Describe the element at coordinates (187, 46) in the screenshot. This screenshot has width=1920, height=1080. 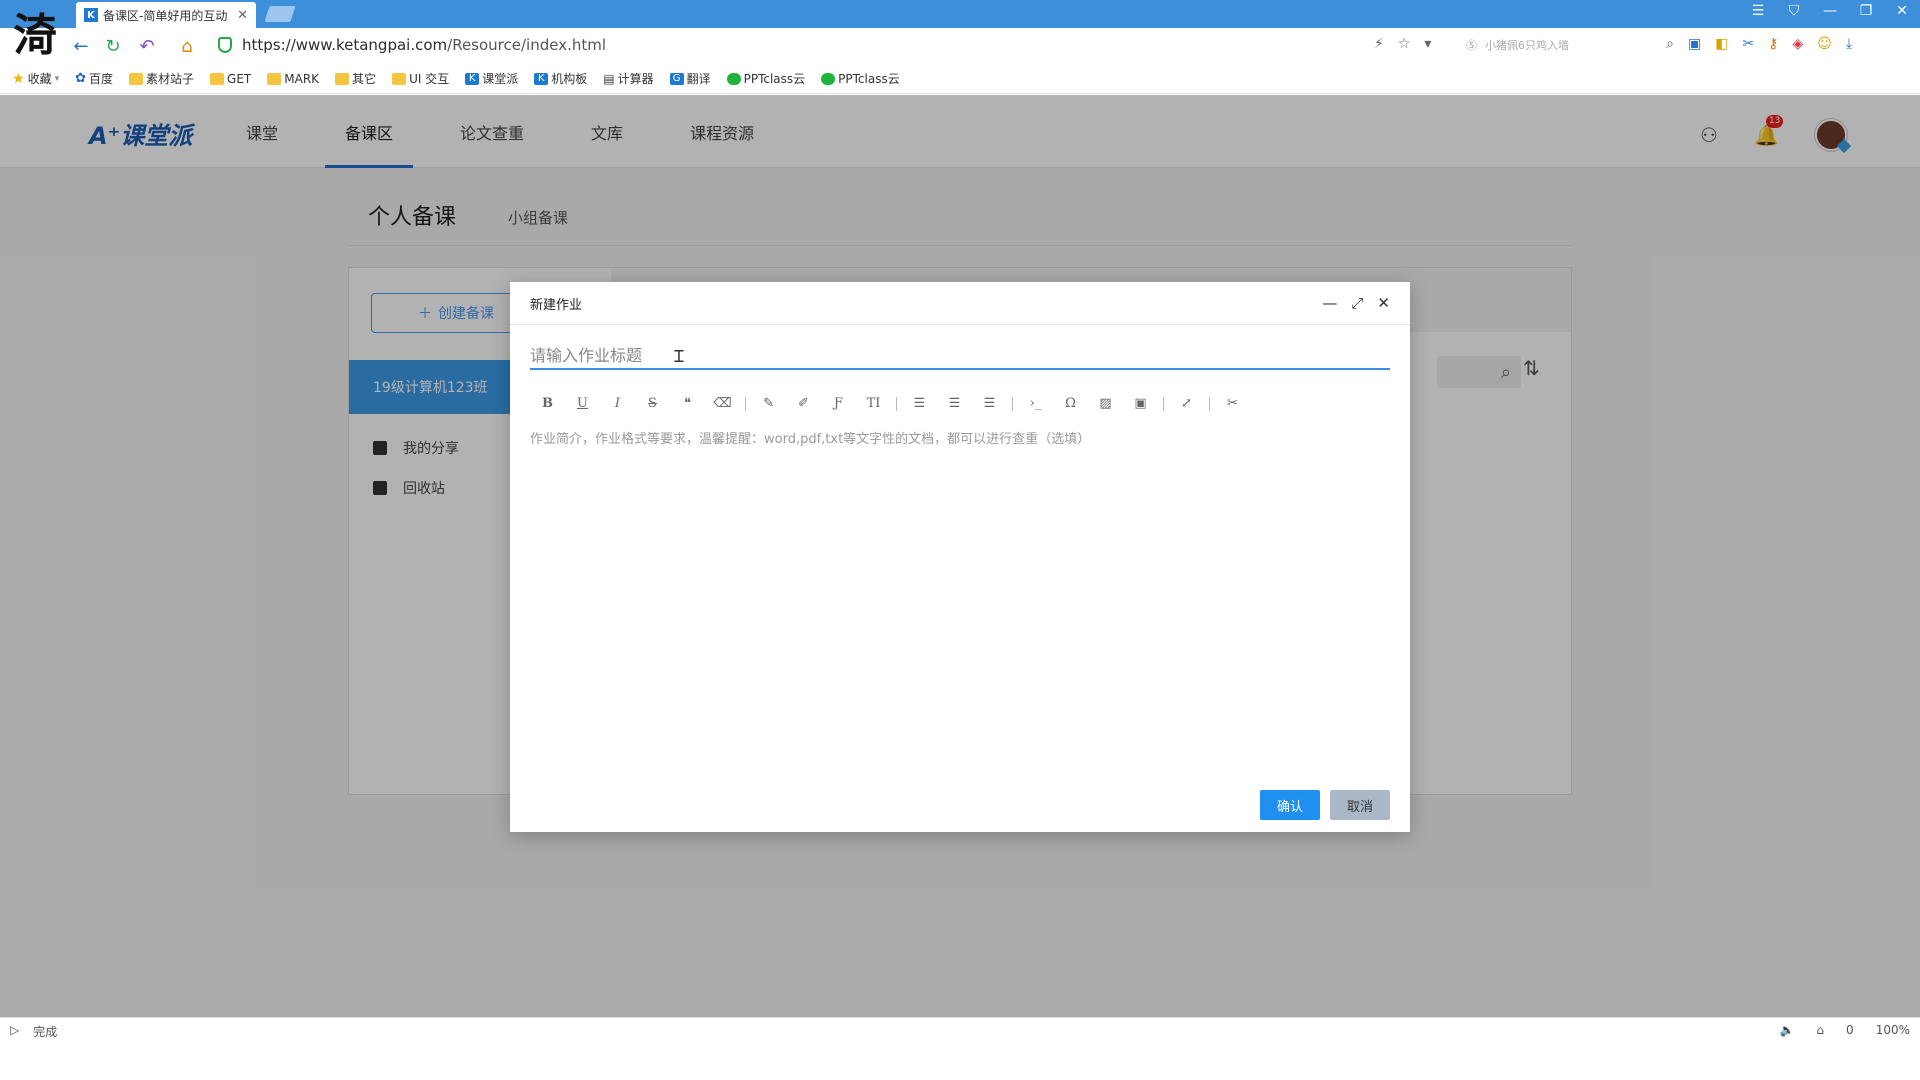
I see `home-icon: ⌂` at that location.